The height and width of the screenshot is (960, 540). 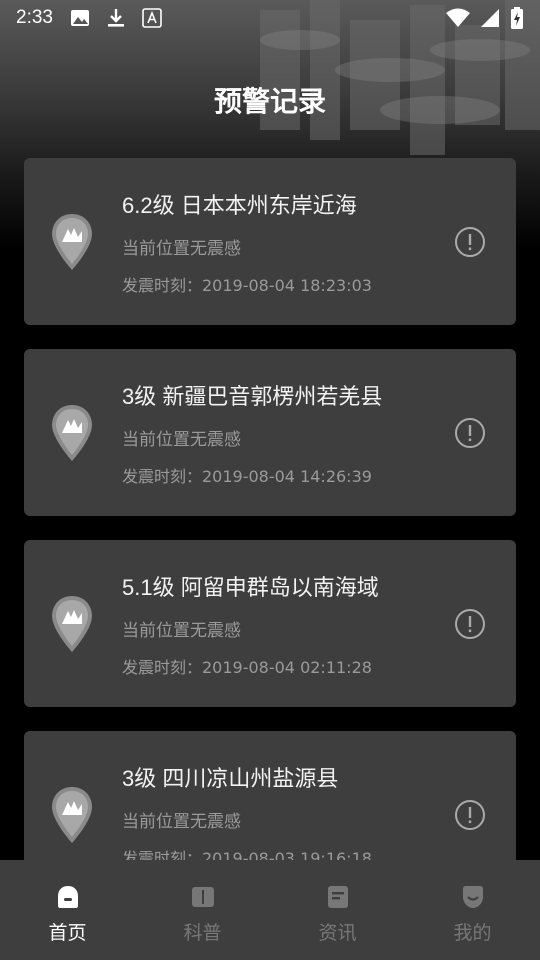 I want to click on book-icon, so click(x=202, y=897).